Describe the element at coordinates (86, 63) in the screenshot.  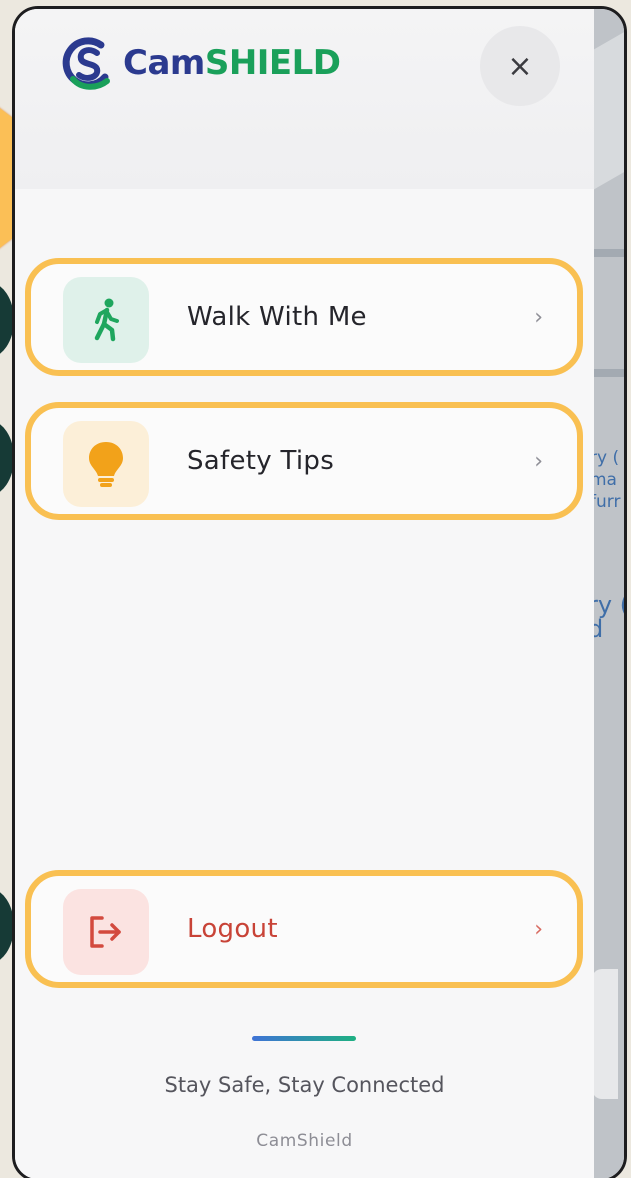
I see `camshield-logo-icon` at that location.